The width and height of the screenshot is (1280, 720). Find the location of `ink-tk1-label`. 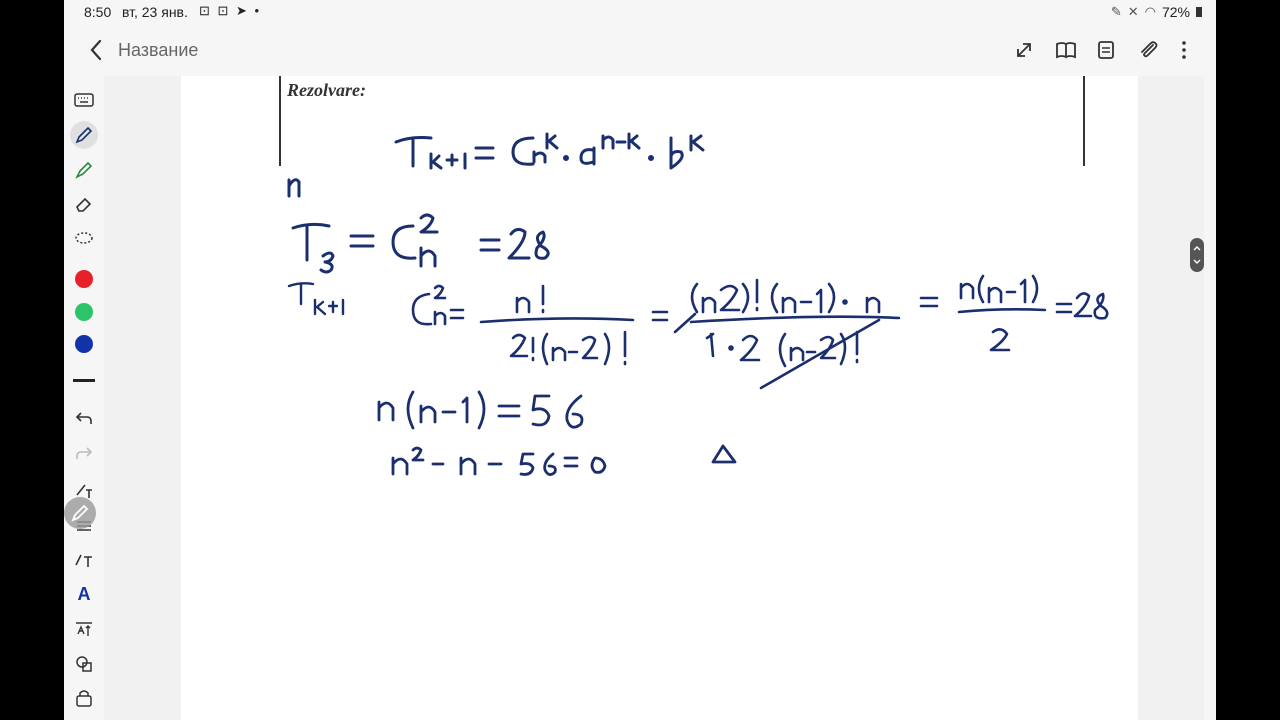

ink-tk1-label is located at coordinates (316, 299).